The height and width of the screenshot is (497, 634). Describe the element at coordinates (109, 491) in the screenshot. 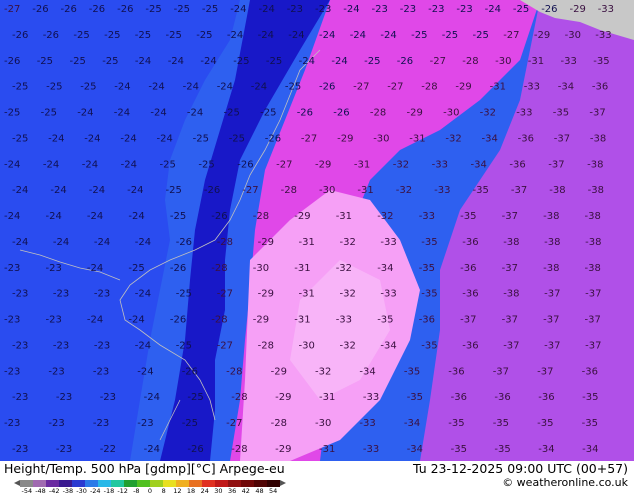

I see `legend-tick-label: -18` at that location.